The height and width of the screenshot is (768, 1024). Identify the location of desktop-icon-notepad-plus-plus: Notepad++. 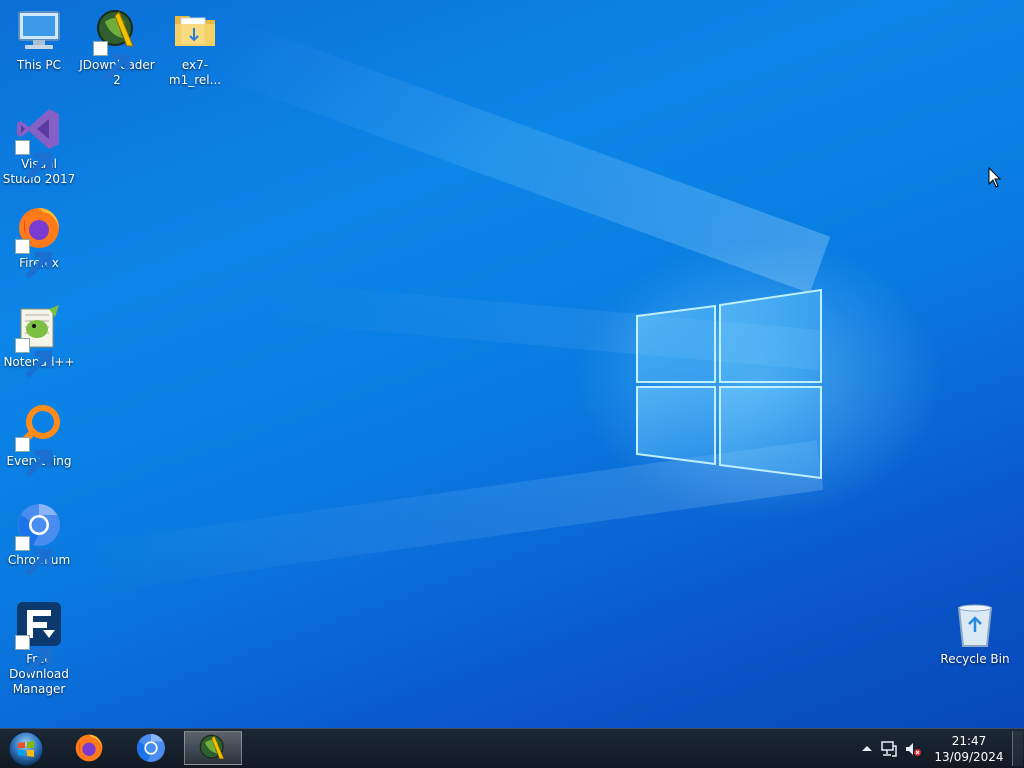
(39, 338).